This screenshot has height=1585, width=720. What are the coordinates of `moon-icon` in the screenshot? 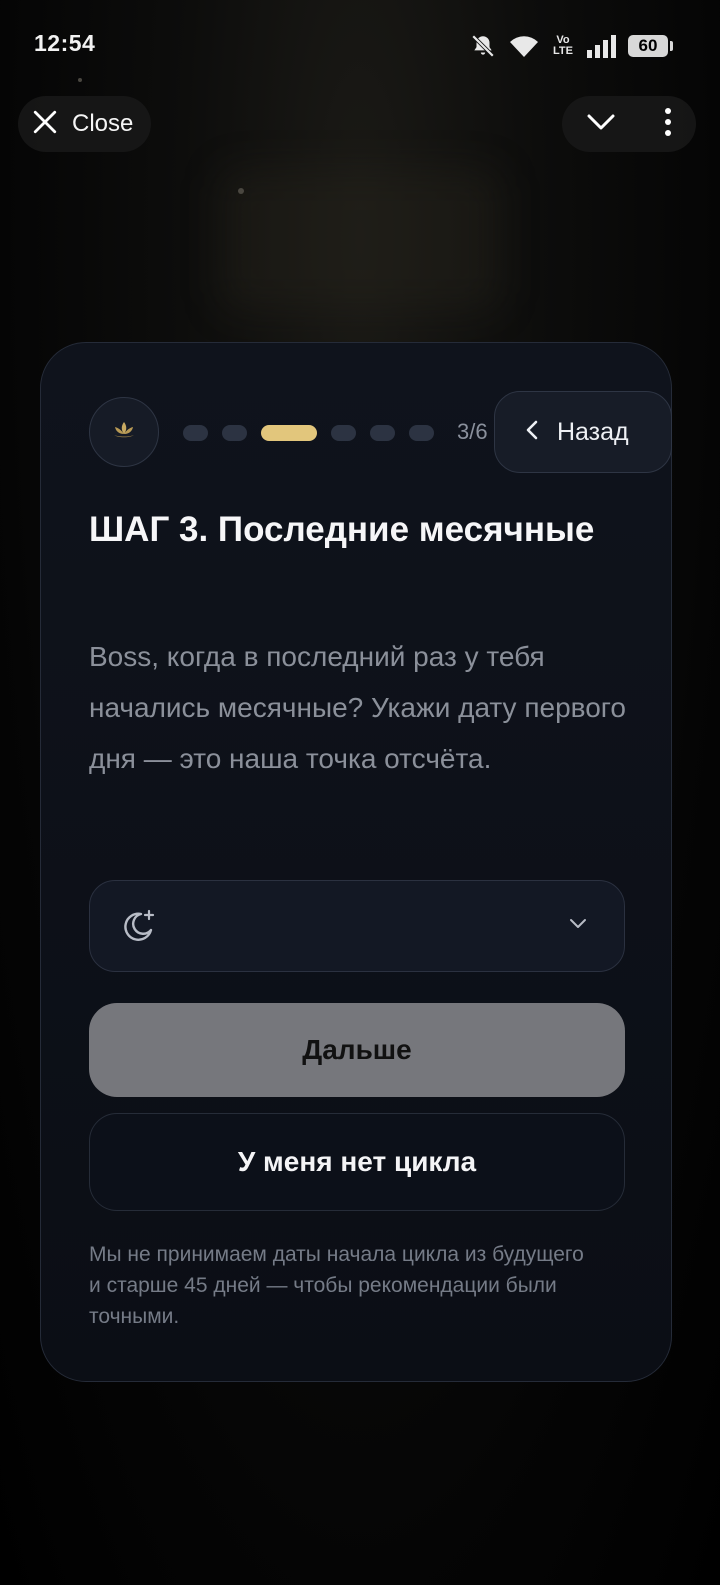 It's located at (139, 928).